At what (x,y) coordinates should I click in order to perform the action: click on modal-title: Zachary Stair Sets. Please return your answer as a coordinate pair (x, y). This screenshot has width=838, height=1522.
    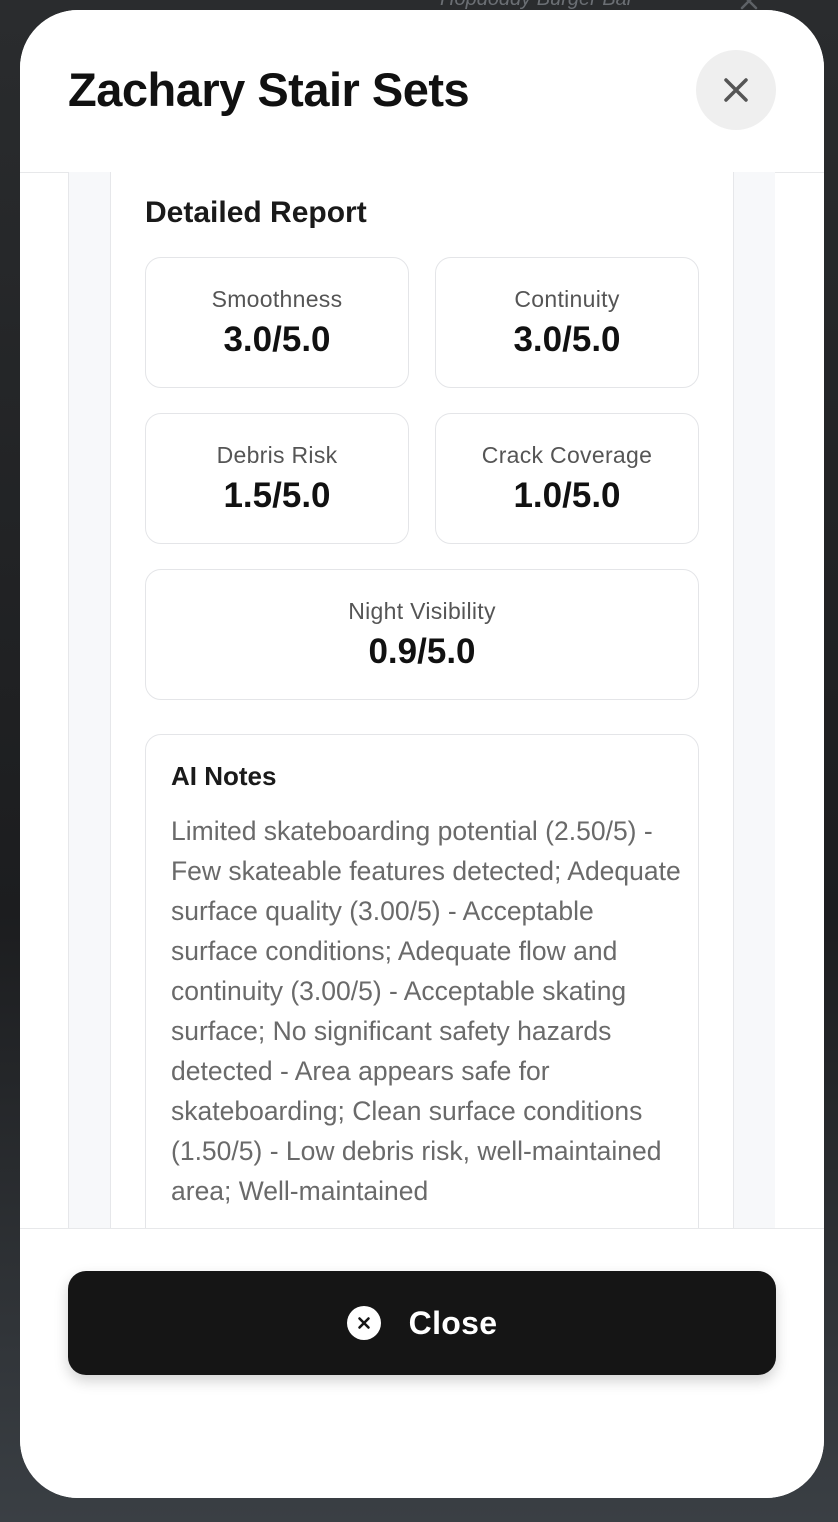
    Looking at the image, I should click on (269, 89).